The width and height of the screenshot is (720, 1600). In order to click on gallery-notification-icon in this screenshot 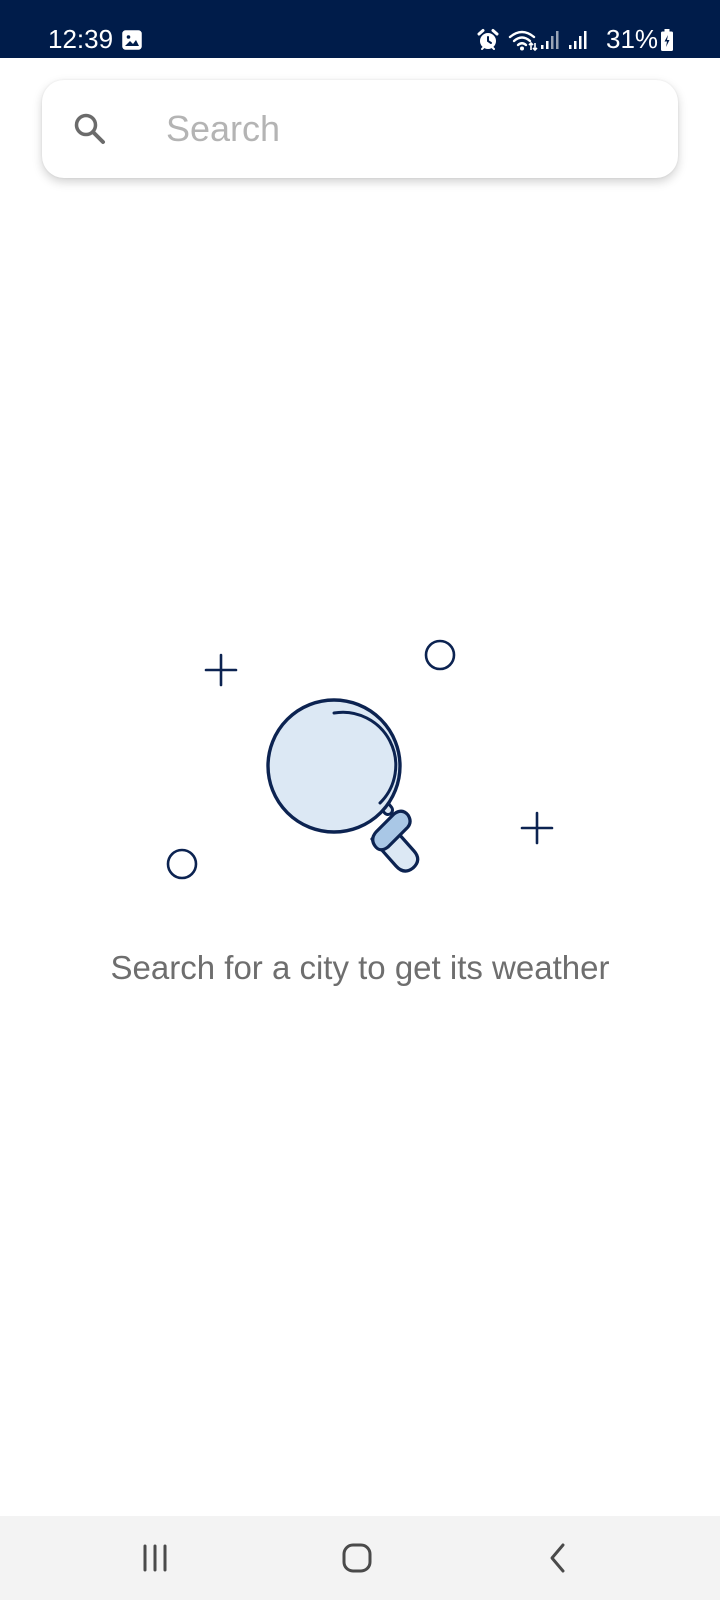, I will do `click(132, 40)`.